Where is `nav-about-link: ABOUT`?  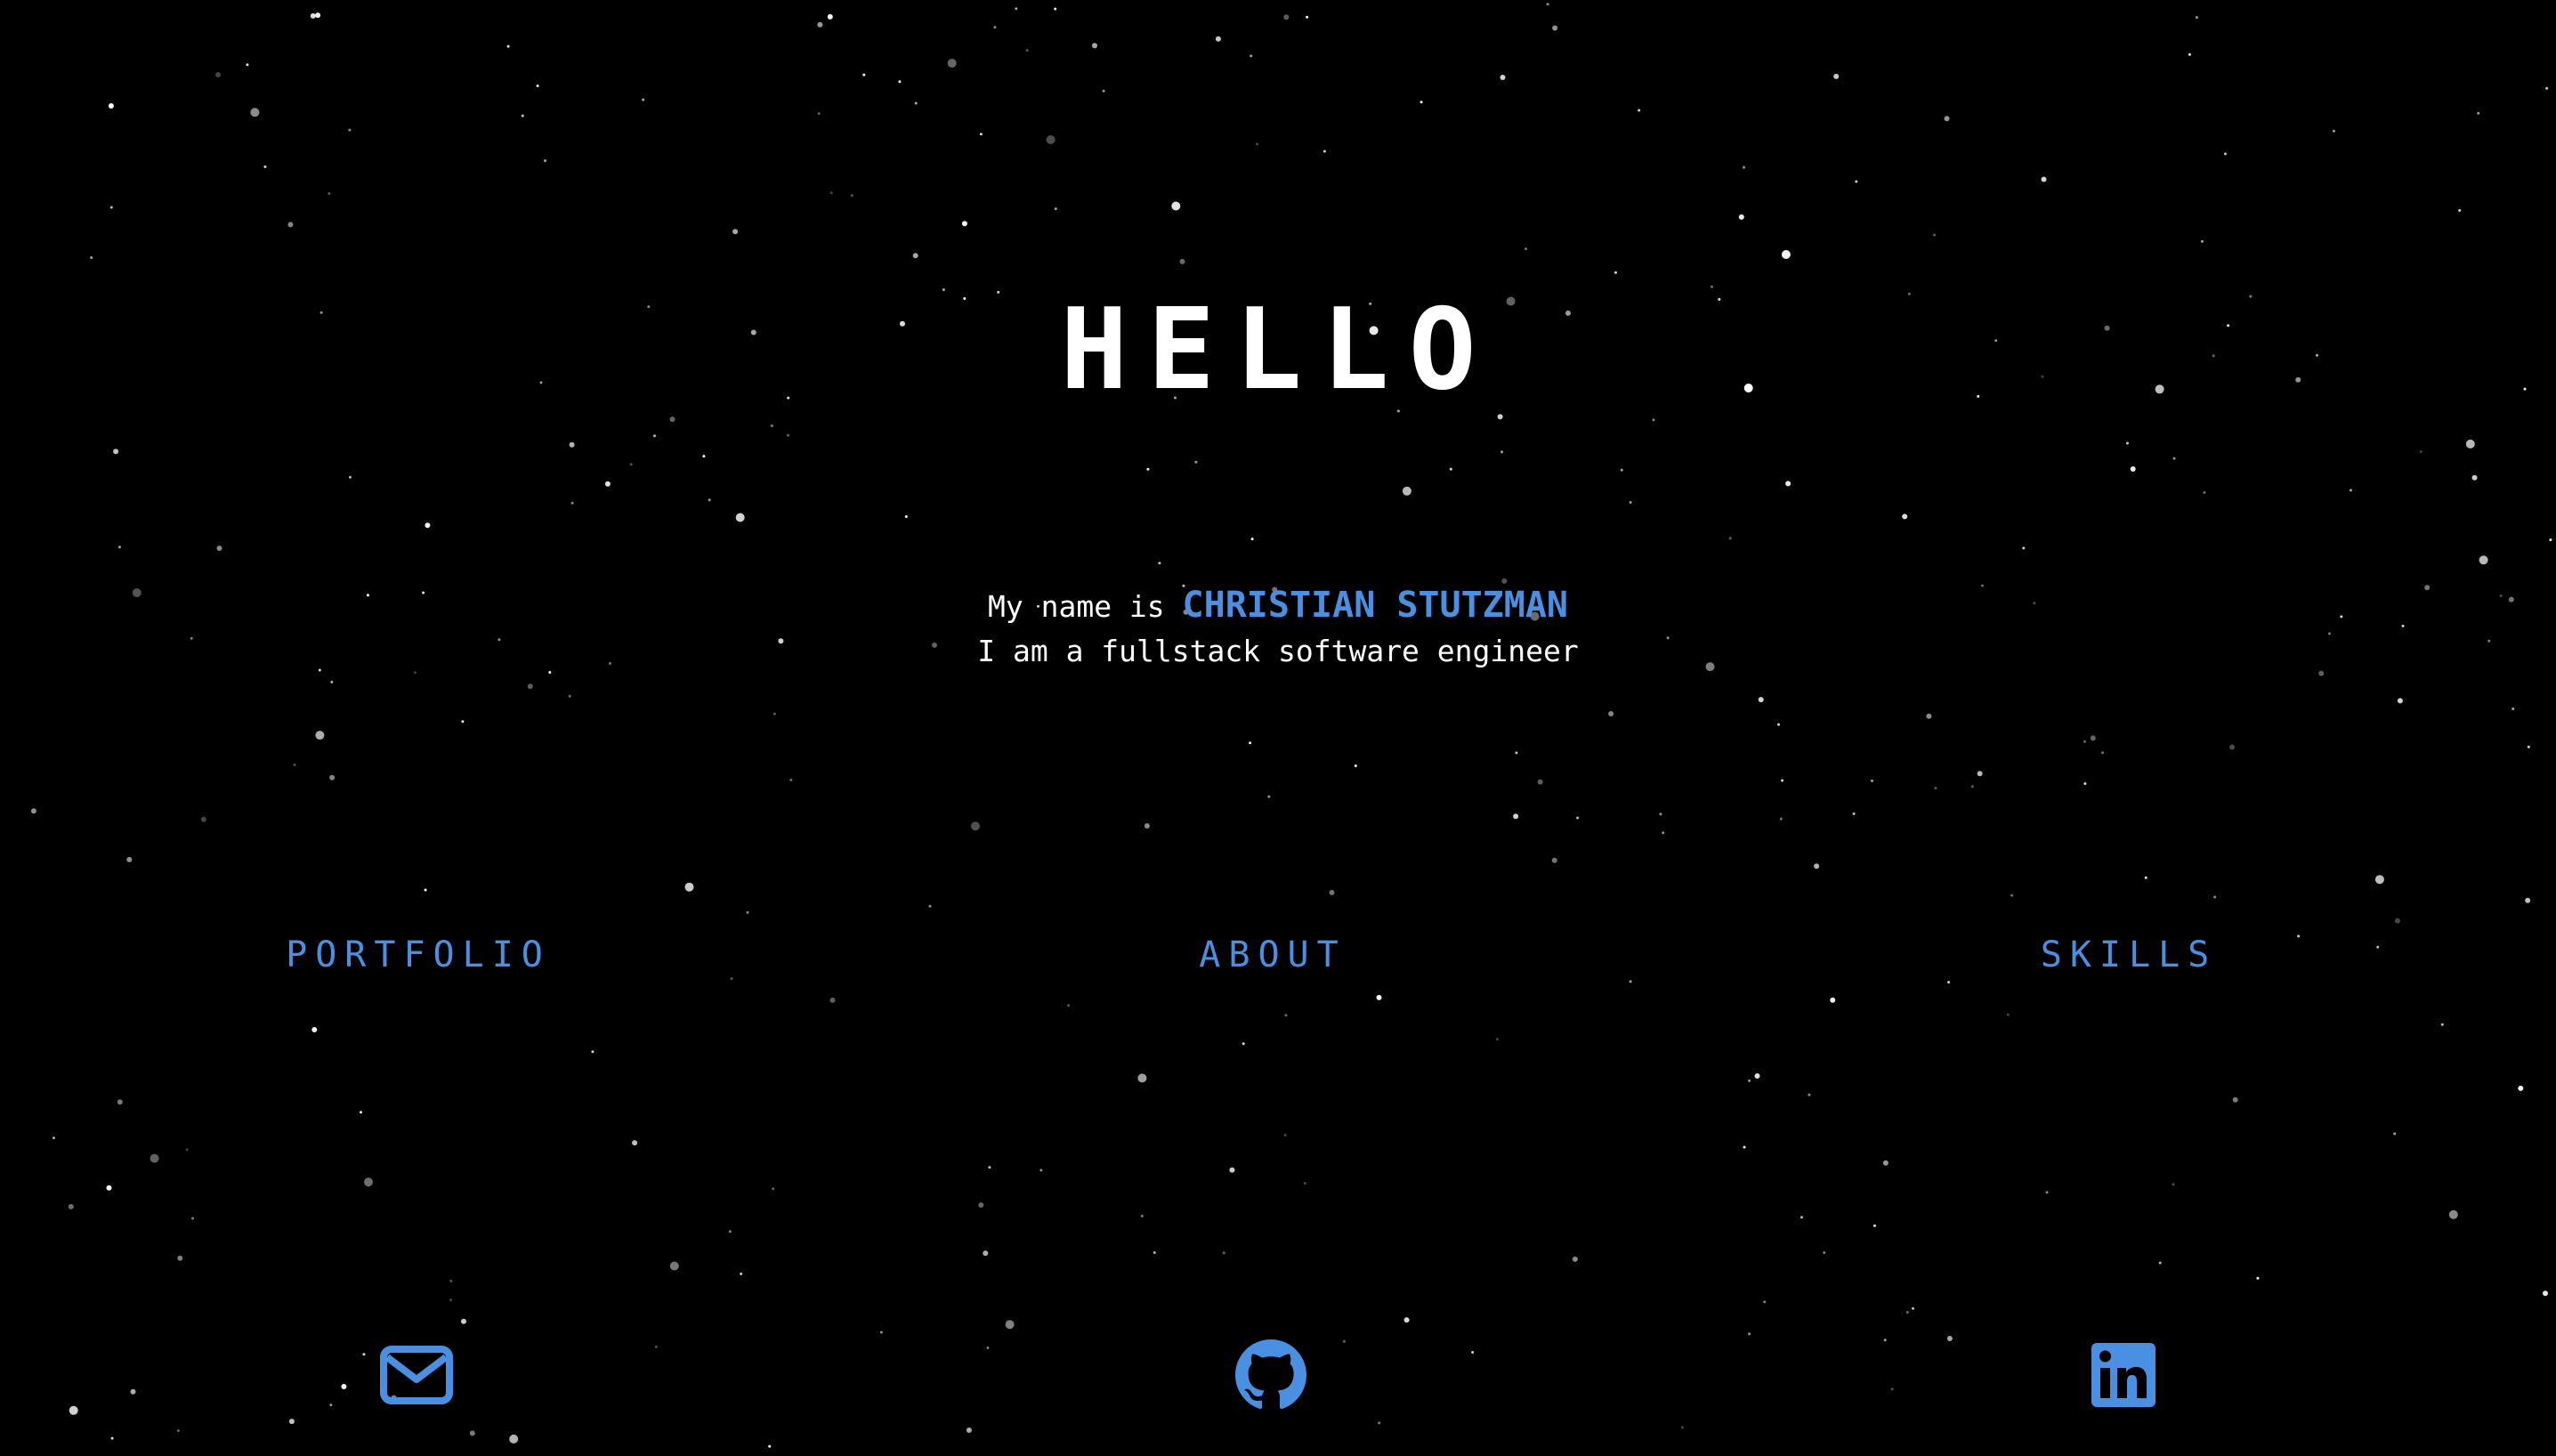
nav-about-link: ABOUT is located at coordinates (1272, 954).